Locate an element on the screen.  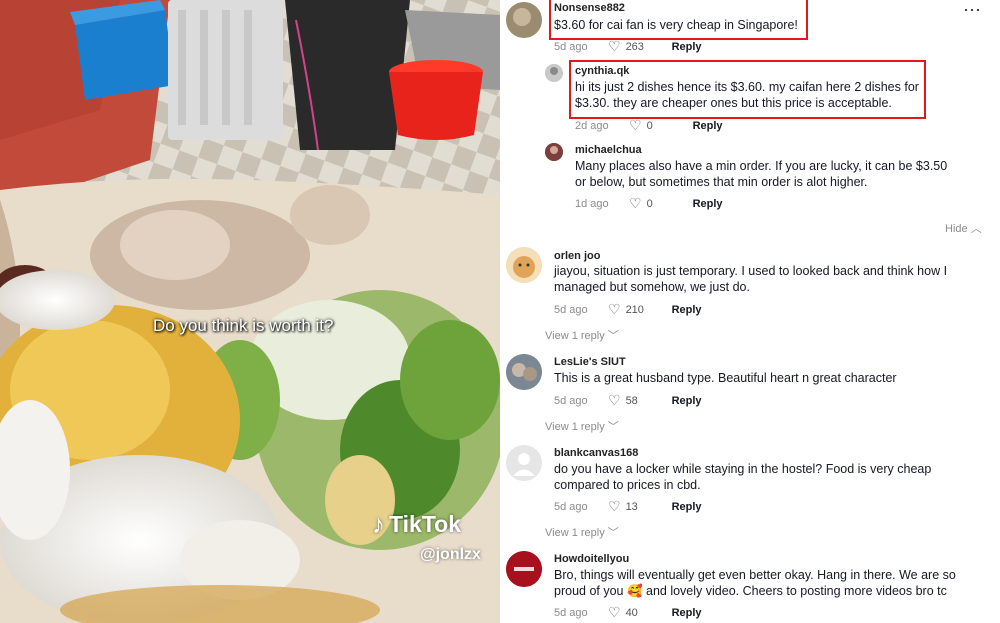
comment-username: LesLie's SlUT is located at coordinates (590, 362).